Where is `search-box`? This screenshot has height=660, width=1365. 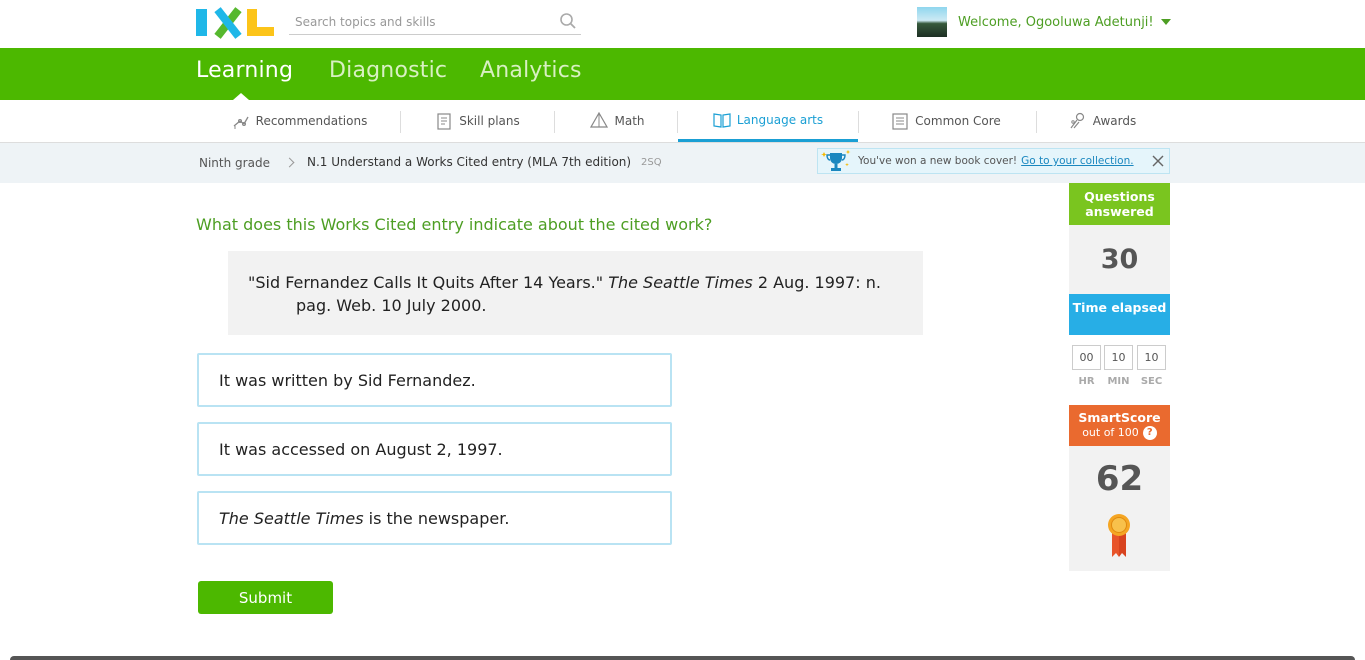
search-box is located at coordinates (435, 22).